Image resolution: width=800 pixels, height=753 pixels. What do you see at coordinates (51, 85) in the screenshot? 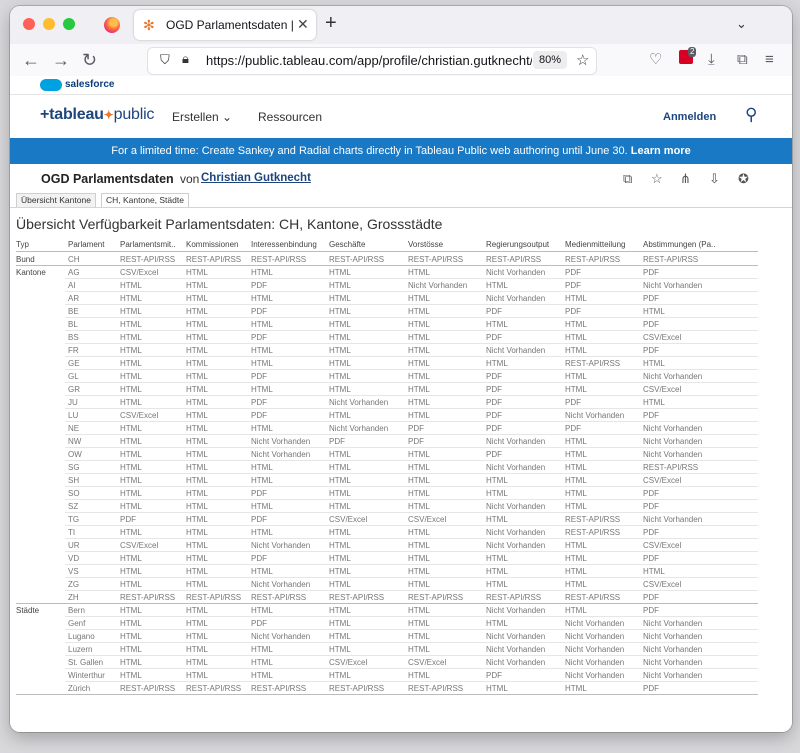
I see `salesforce-cloud-icon` at bounding box center [51, 85].